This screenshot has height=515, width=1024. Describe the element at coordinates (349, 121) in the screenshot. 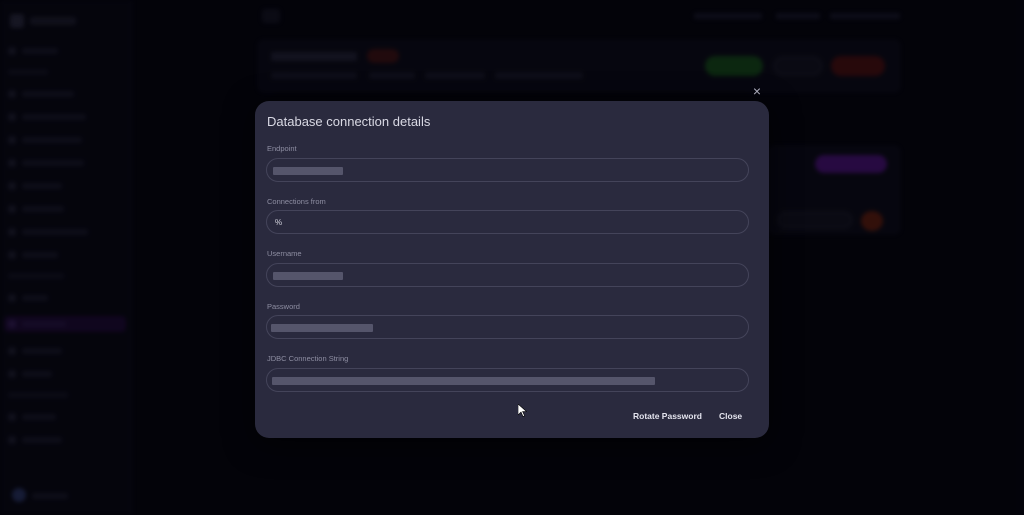

I see `modal-title: Database connection details` at that location.